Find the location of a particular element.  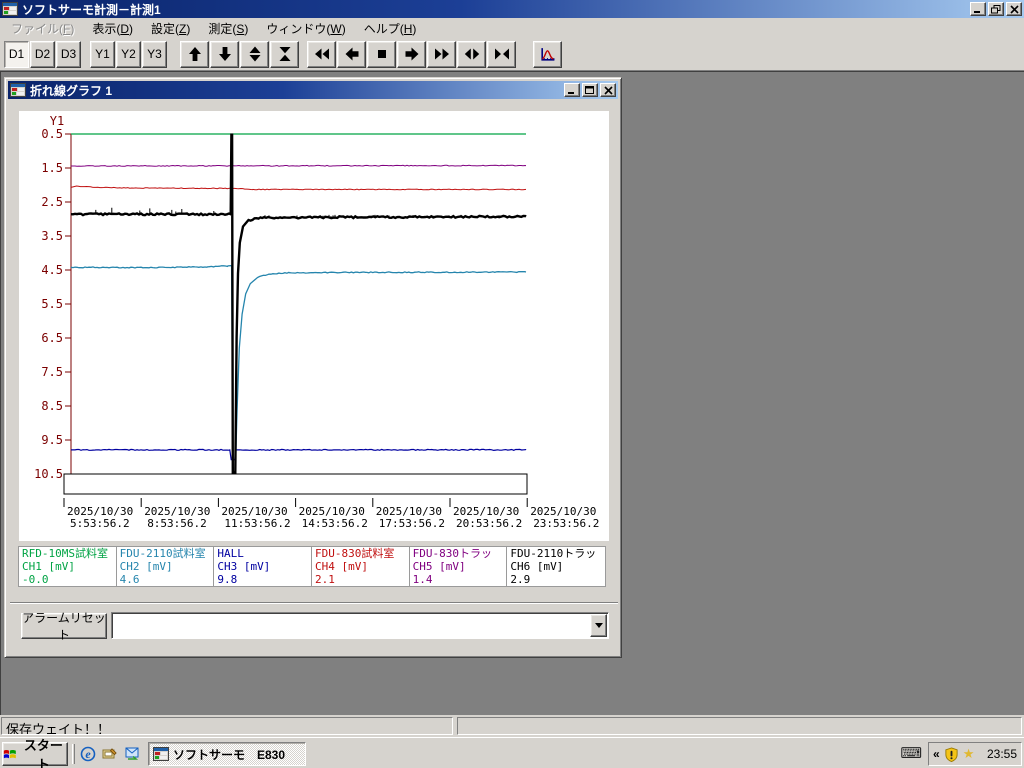

compress-horizontal-button is located at coordinates (501, 54).